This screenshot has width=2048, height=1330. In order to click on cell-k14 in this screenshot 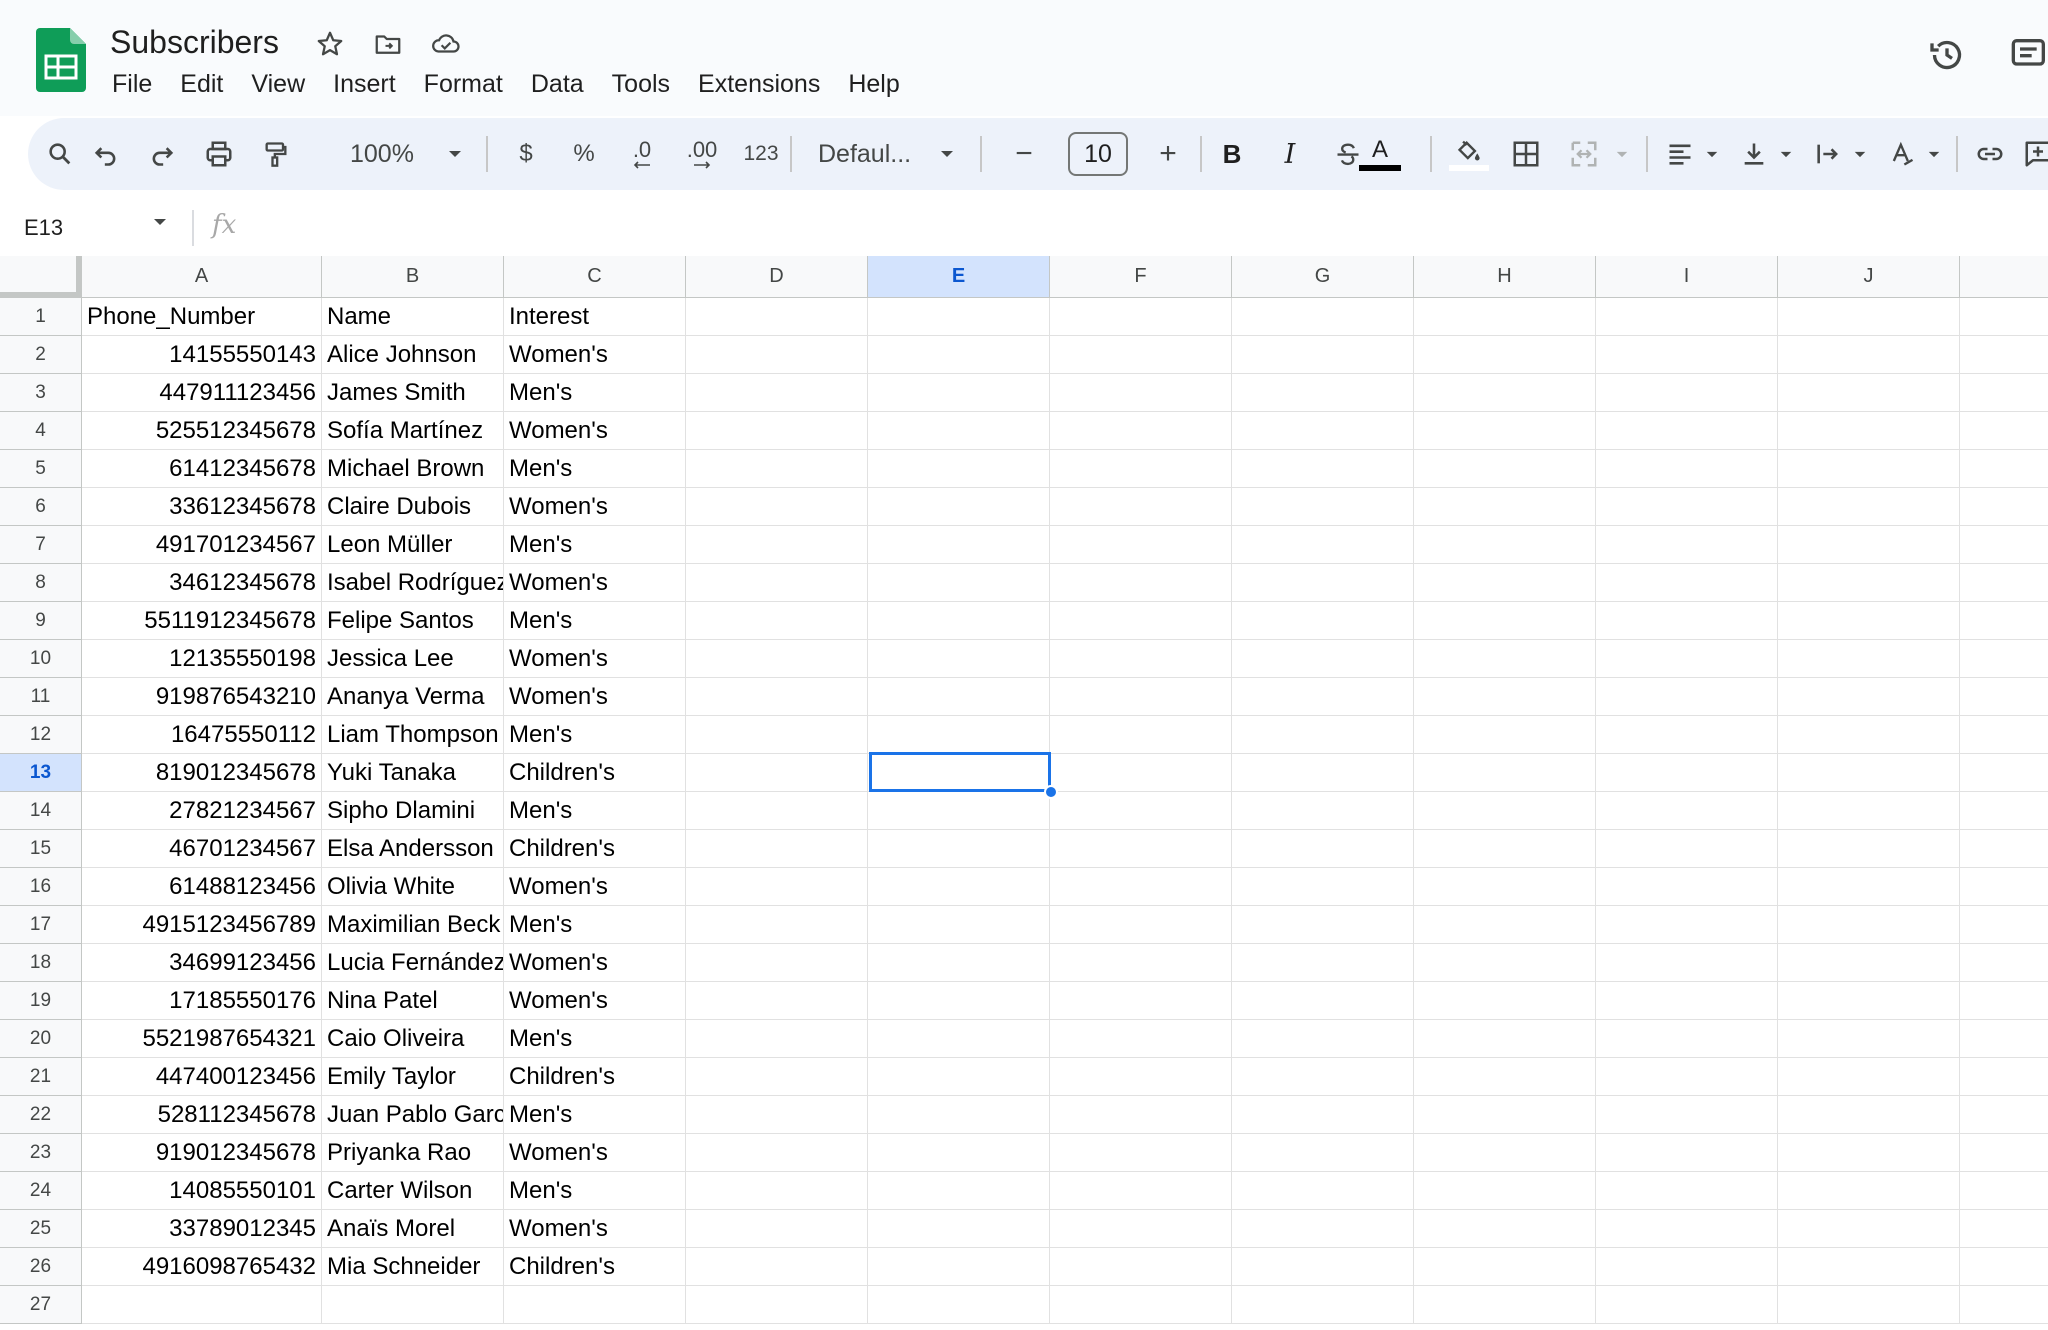, I will do `click(2004, 811)`.